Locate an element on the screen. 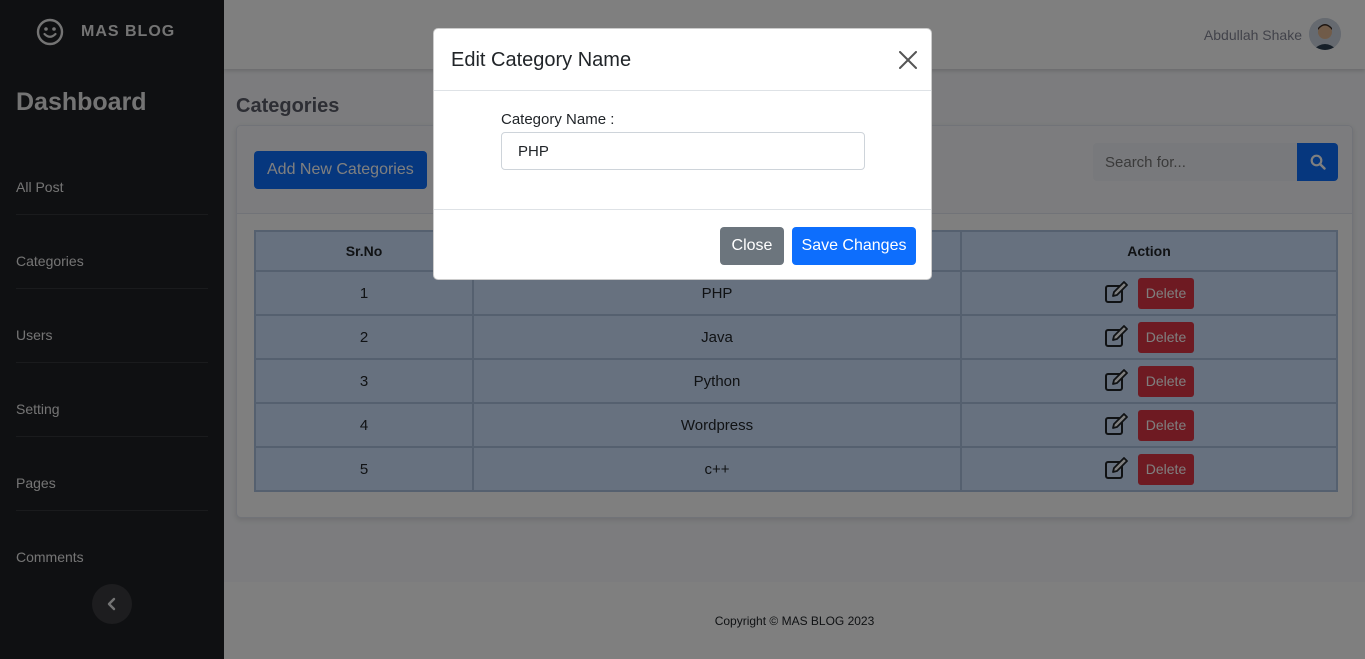 This screenshot has width=1365, height=659. modal-header: Edit Category Name is located at coordinates (682, 60).